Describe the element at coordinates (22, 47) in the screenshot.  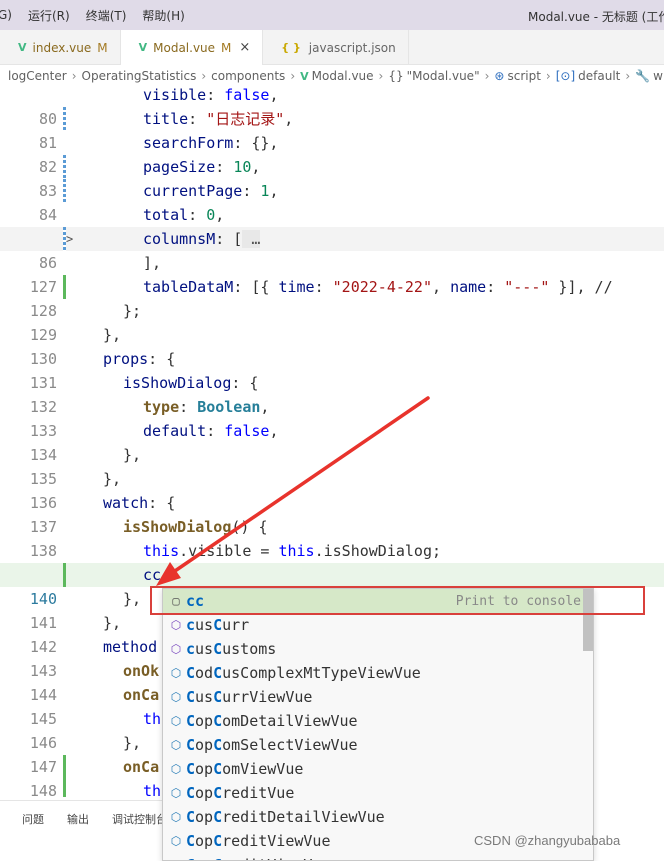
I see `vue-file-icon: V` at that location.